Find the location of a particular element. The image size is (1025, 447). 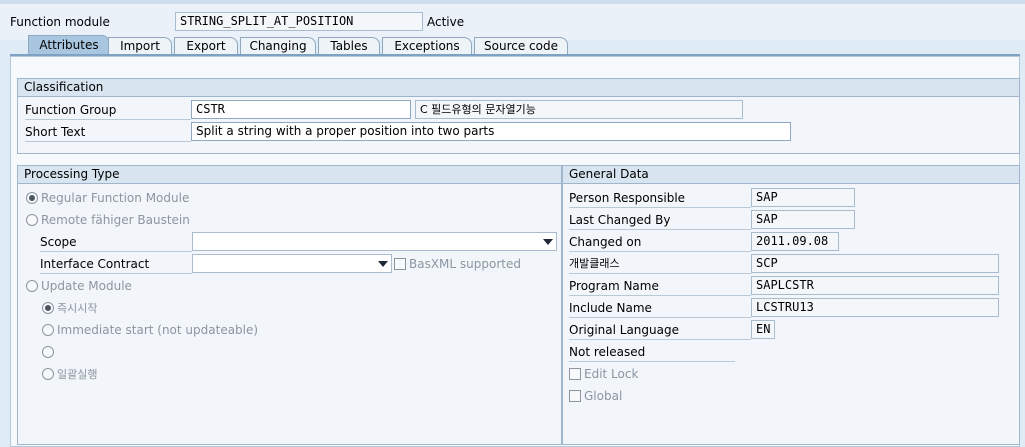

function-group-label: Function Group is located at coordinates (108, 110).